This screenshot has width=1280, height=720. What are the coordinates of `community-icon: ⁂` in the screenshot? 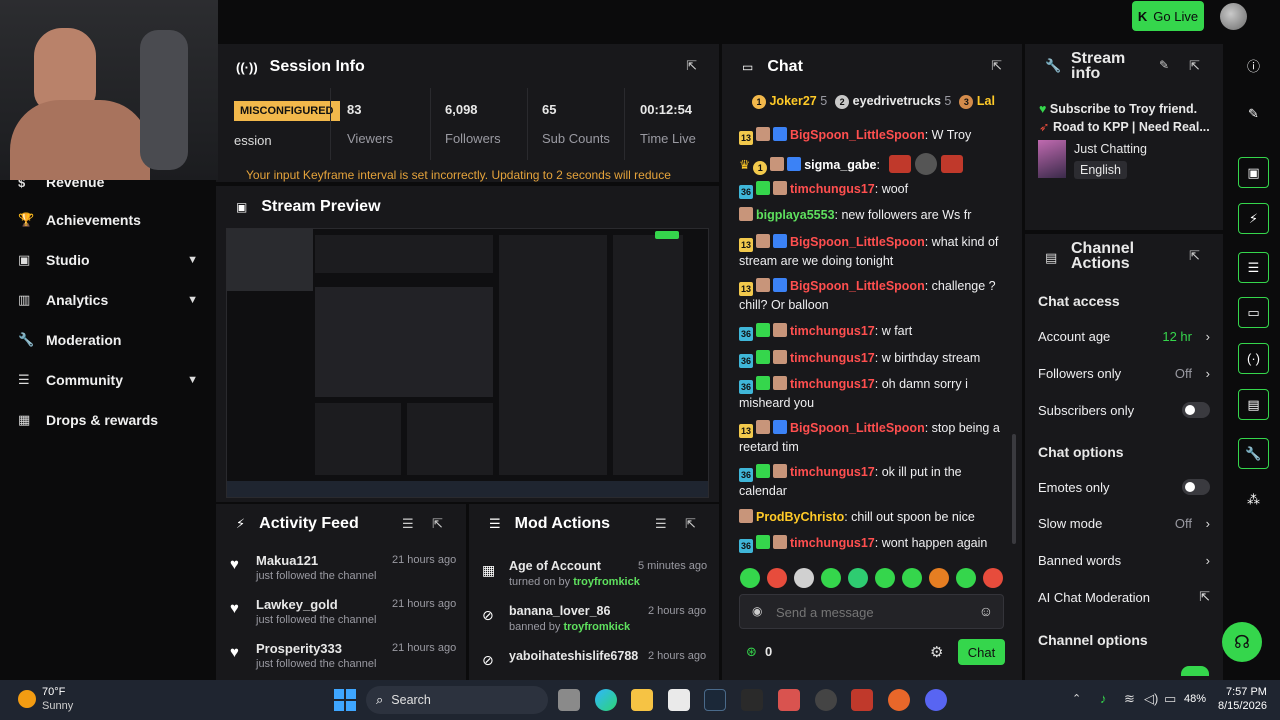 It's located at (1253, 499).